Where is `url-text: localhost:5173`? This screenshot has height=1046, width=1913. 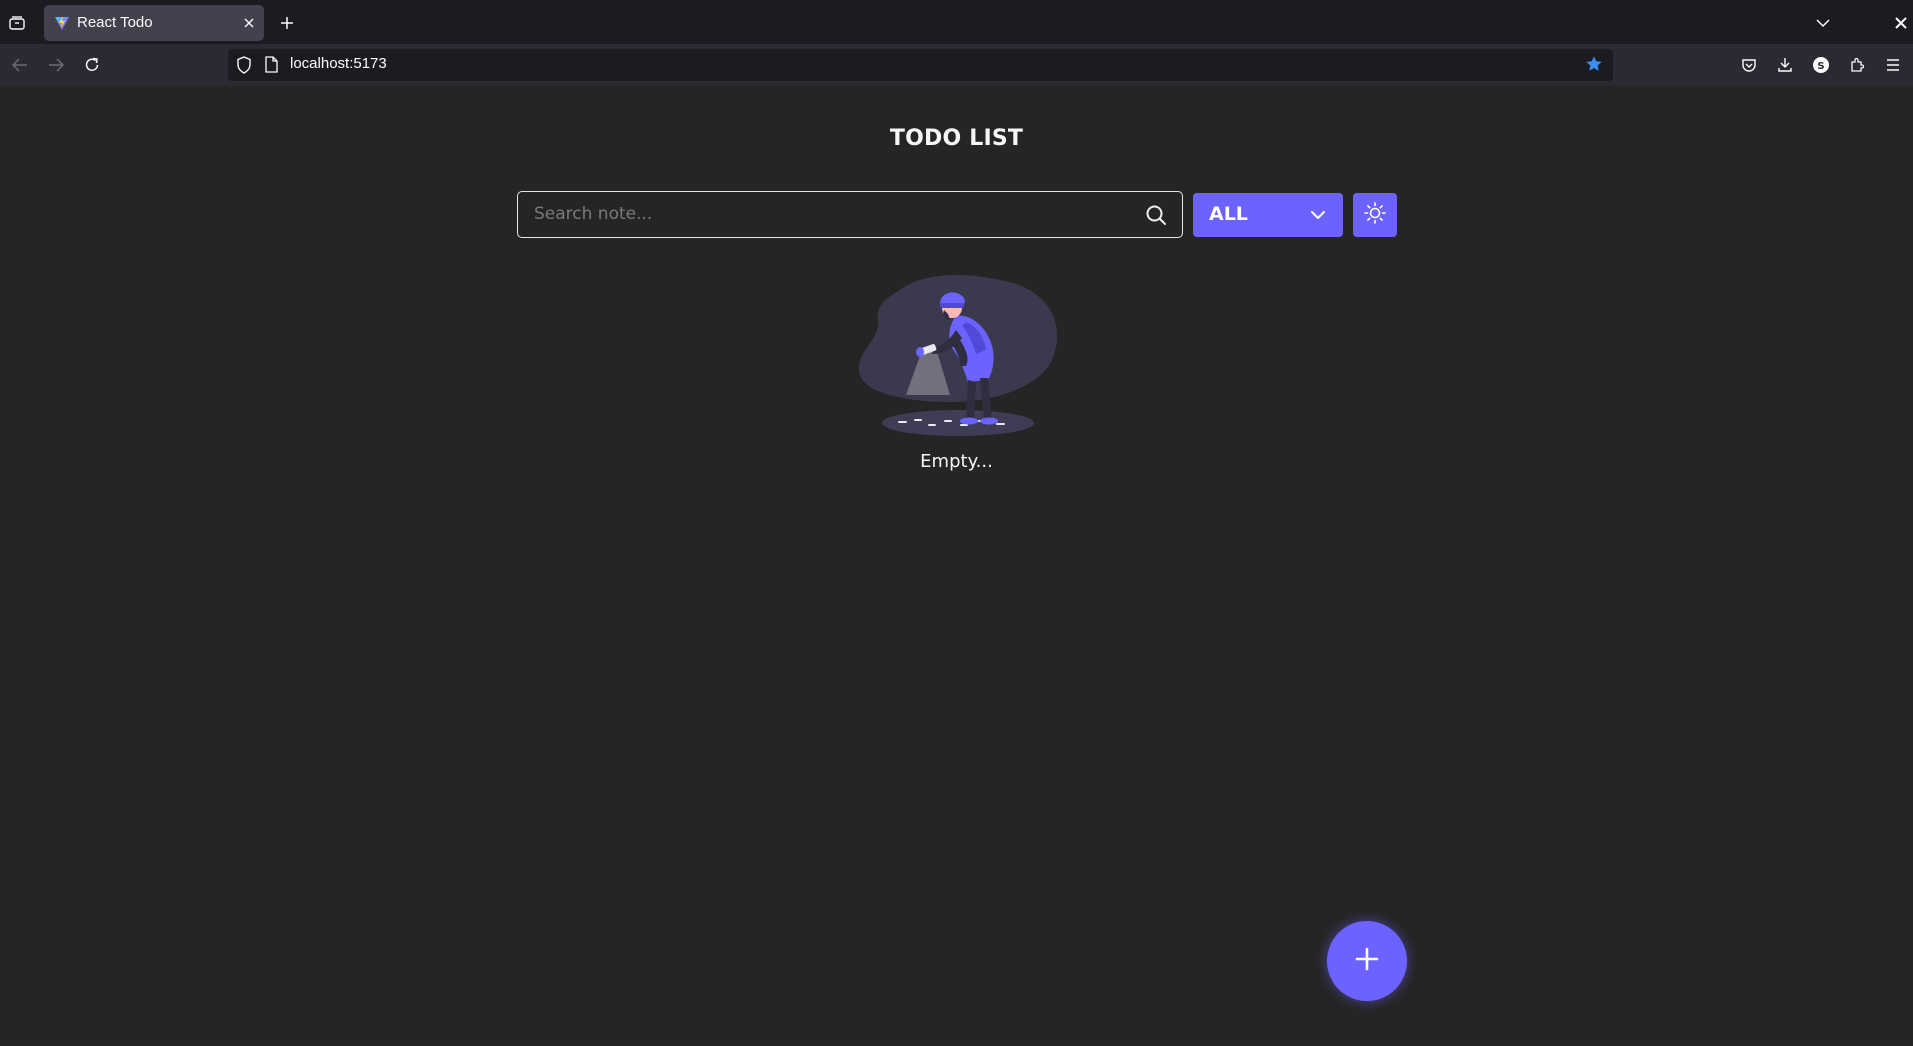
url-text: localhost:5173 is located at coordinates (338, 63).